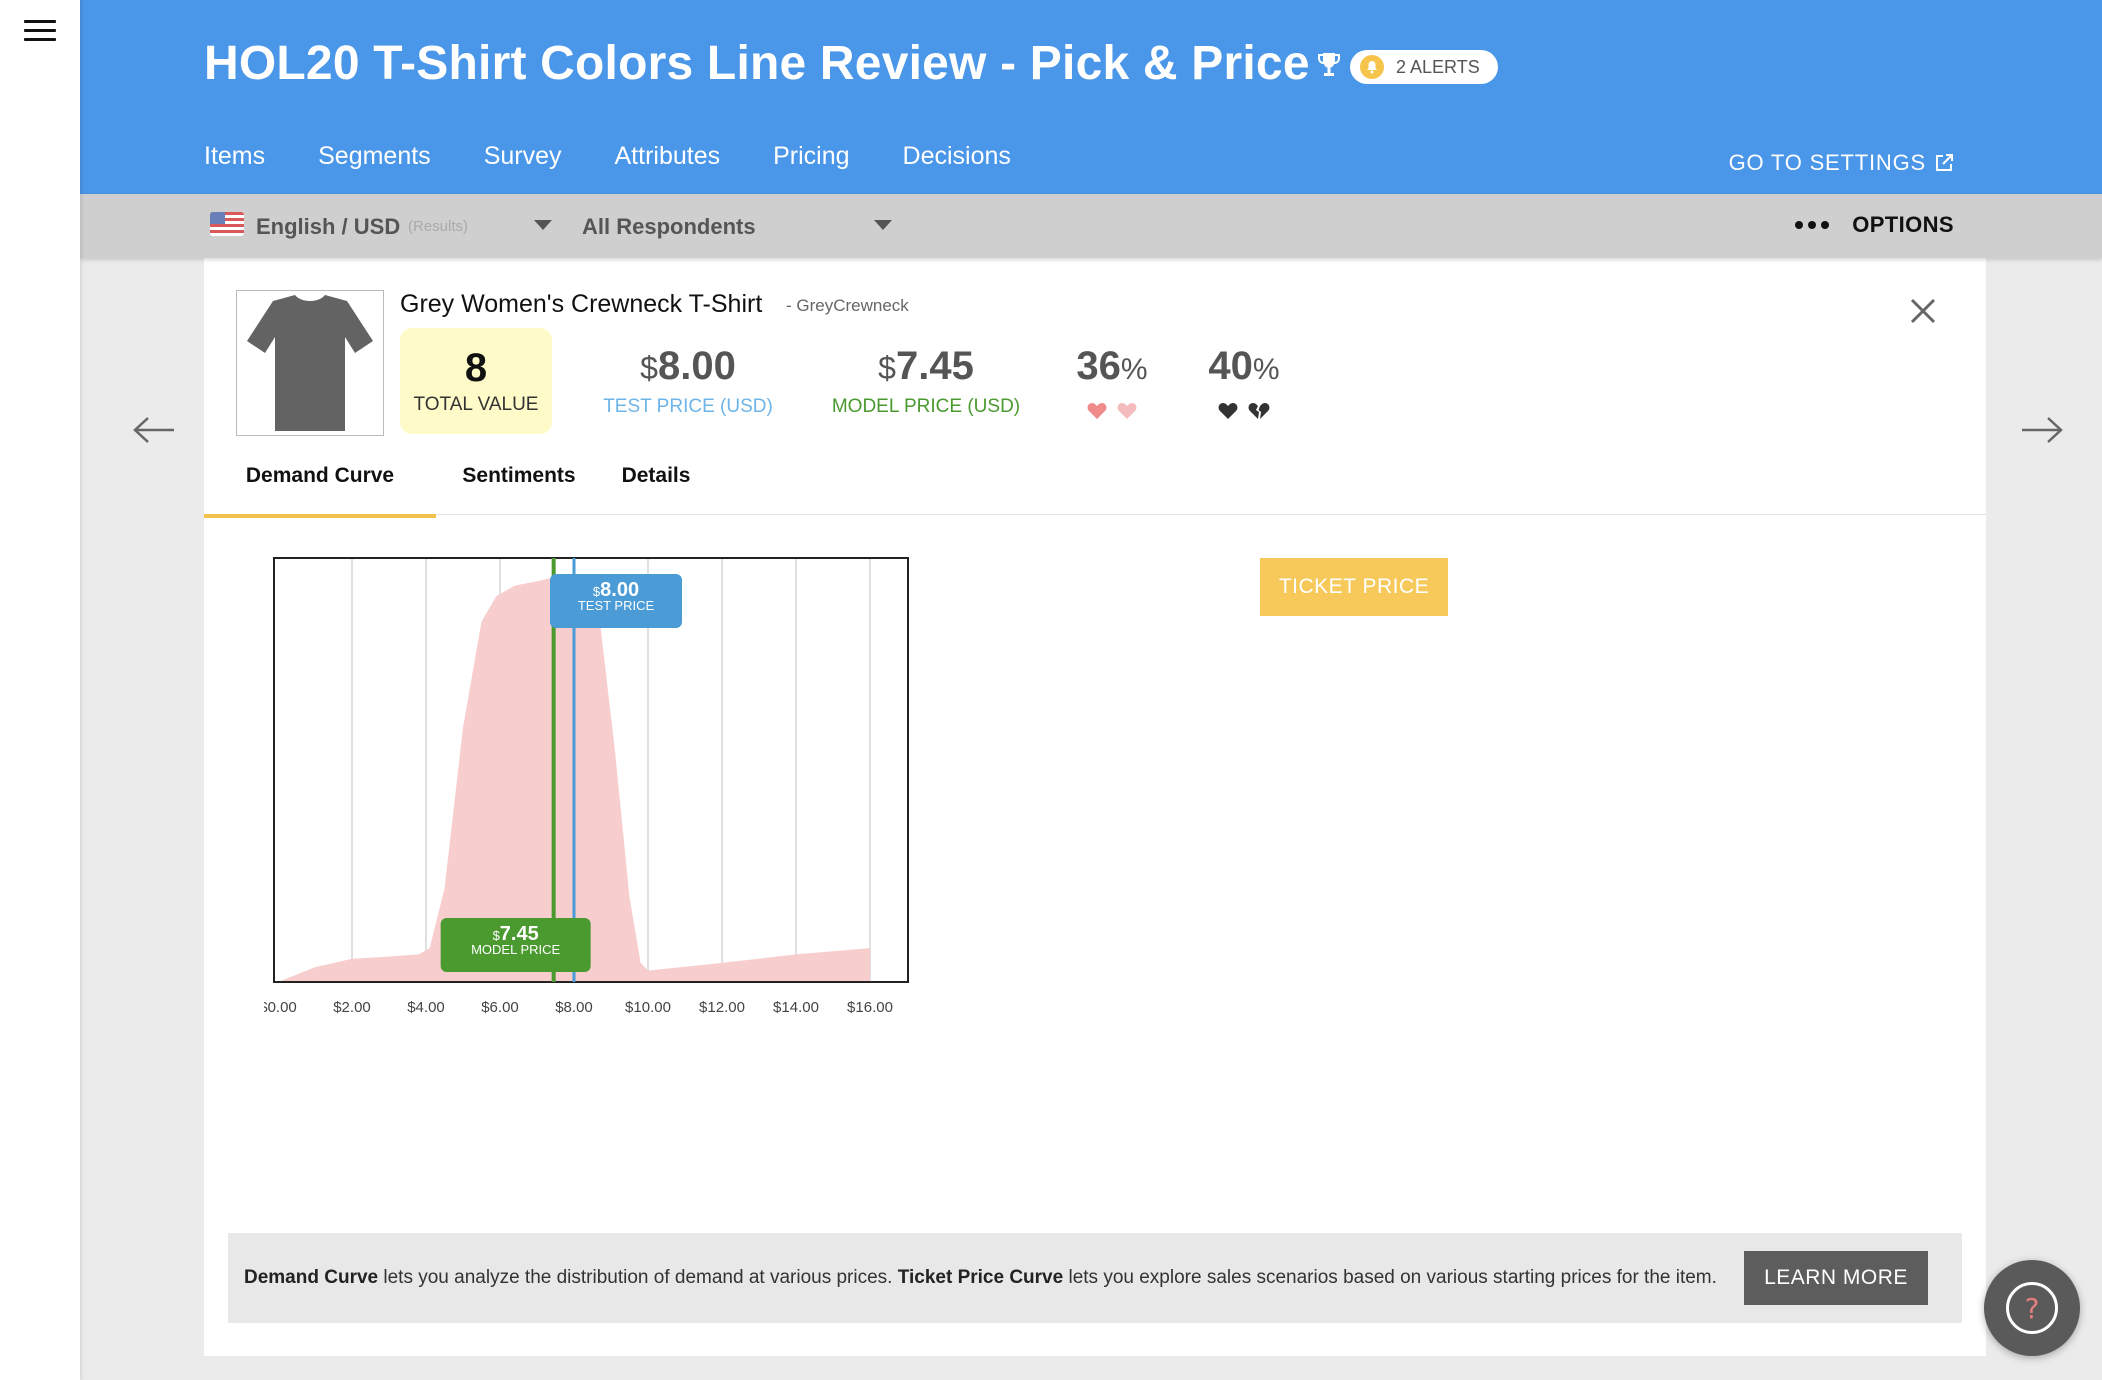  I want to click on model-price-label: MODEL PRICE, so click(515, 949).